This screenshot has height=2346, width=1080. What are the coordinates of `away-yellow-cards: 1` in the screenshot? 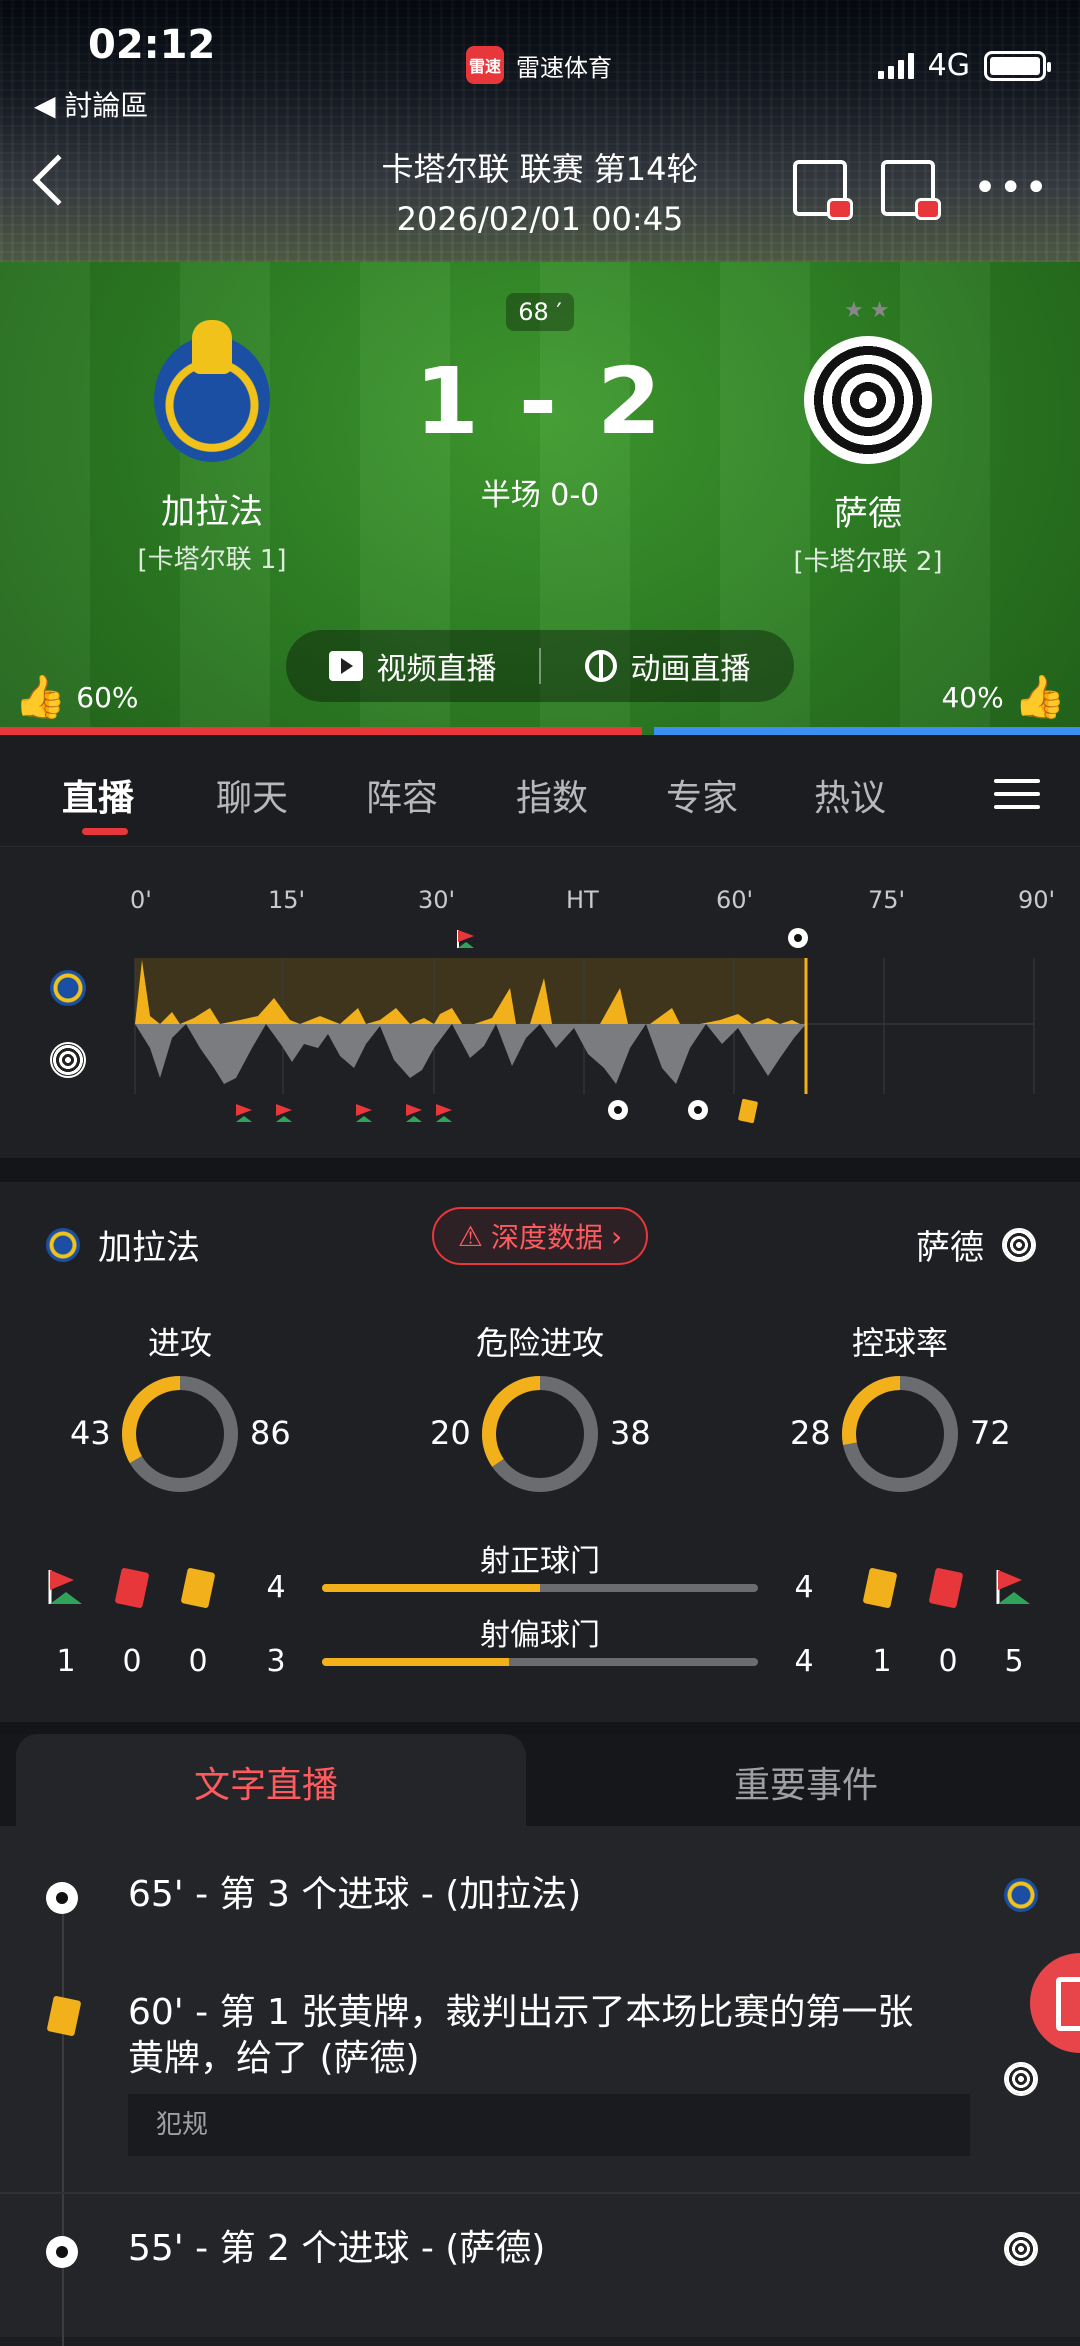 It's located at (882, 1661).